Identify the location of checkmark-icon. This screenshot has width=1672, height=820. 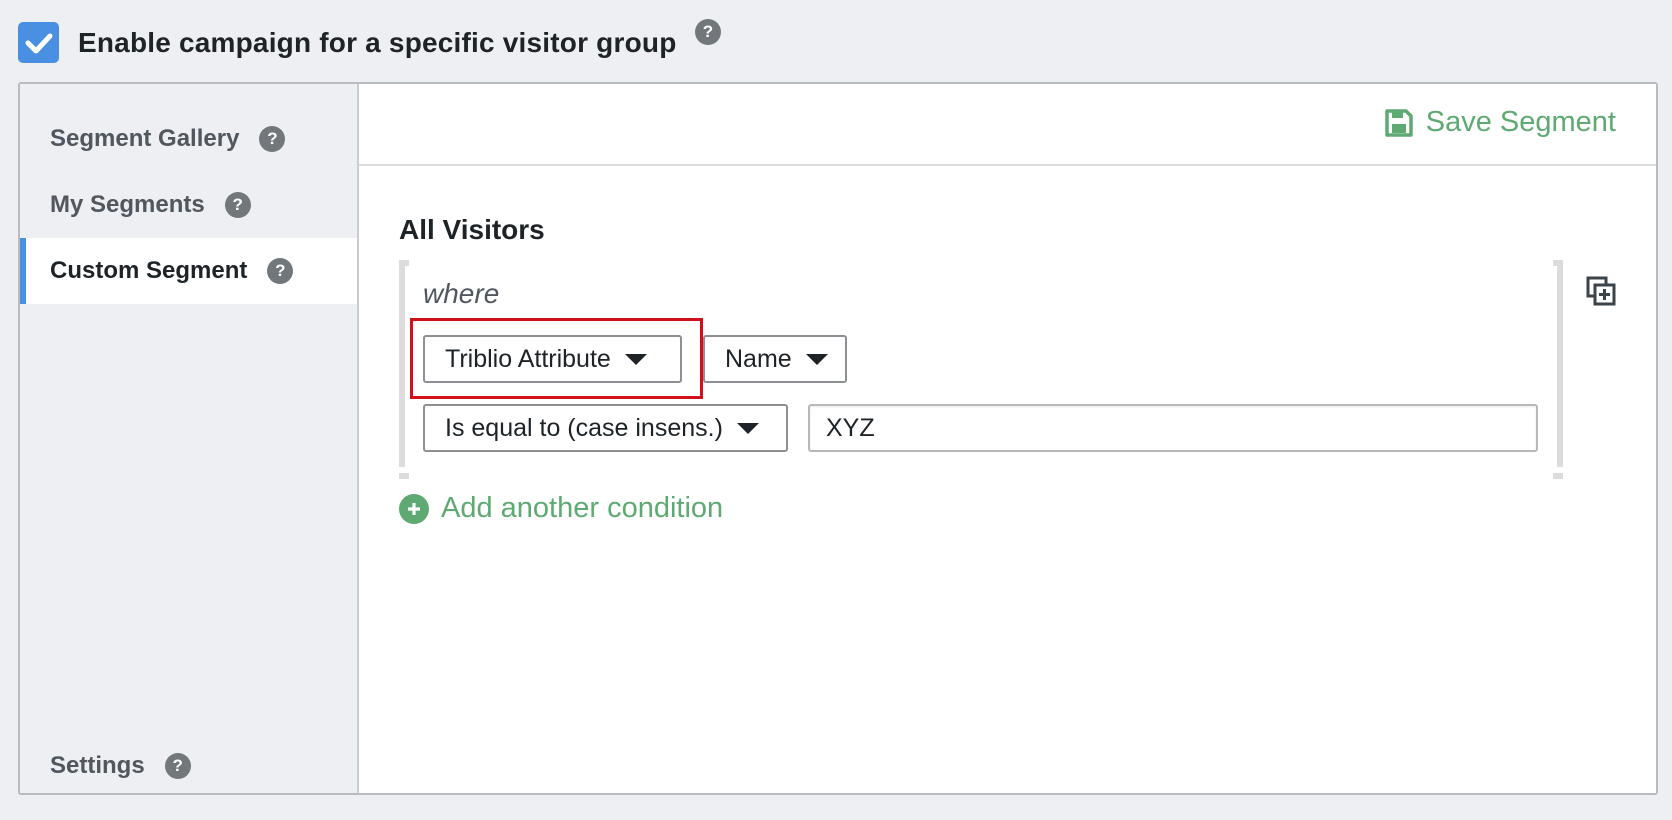
(38, 43).